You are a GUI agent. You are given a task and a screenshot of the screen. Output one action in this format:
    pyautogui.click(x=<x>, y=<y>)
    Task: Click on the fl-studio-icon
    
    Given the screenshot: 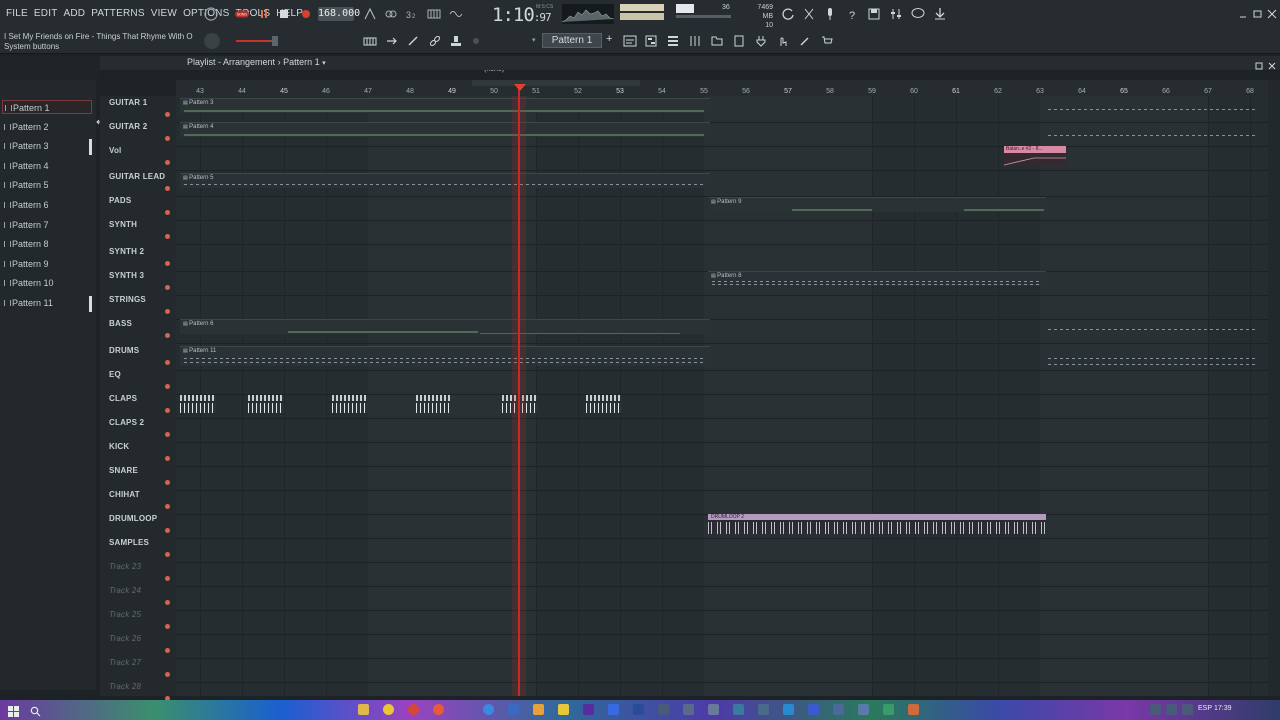 What is the action you would take?
    pyautogui.click(x=538, y=709)
    